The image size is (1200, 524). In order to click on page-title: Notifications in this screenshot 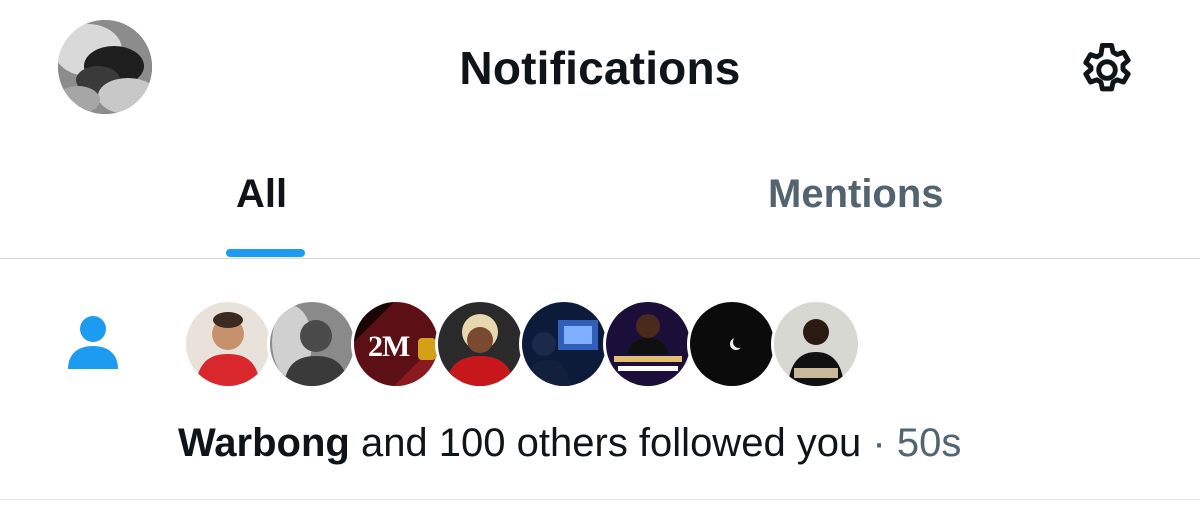, I will do `click(600, 68)`.